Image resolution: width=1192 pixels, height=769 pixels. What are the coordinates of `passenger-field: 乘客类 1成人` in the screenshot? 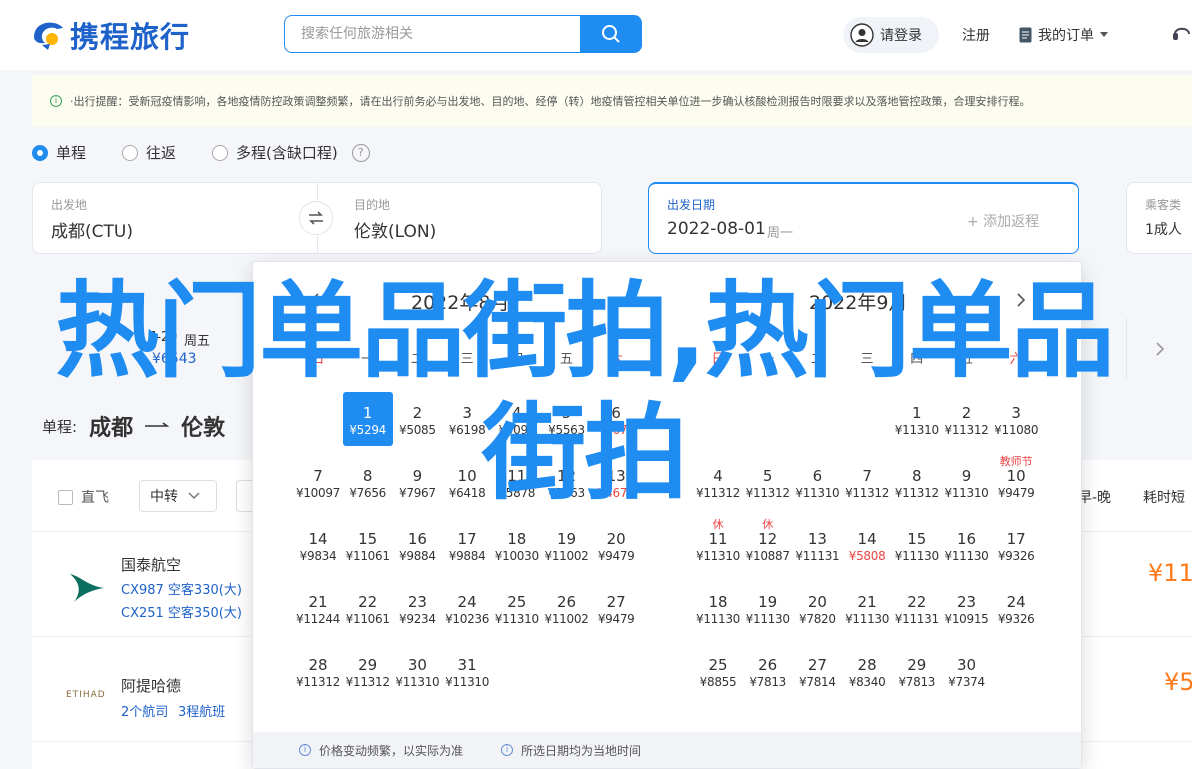 It's located at (1159, 218).